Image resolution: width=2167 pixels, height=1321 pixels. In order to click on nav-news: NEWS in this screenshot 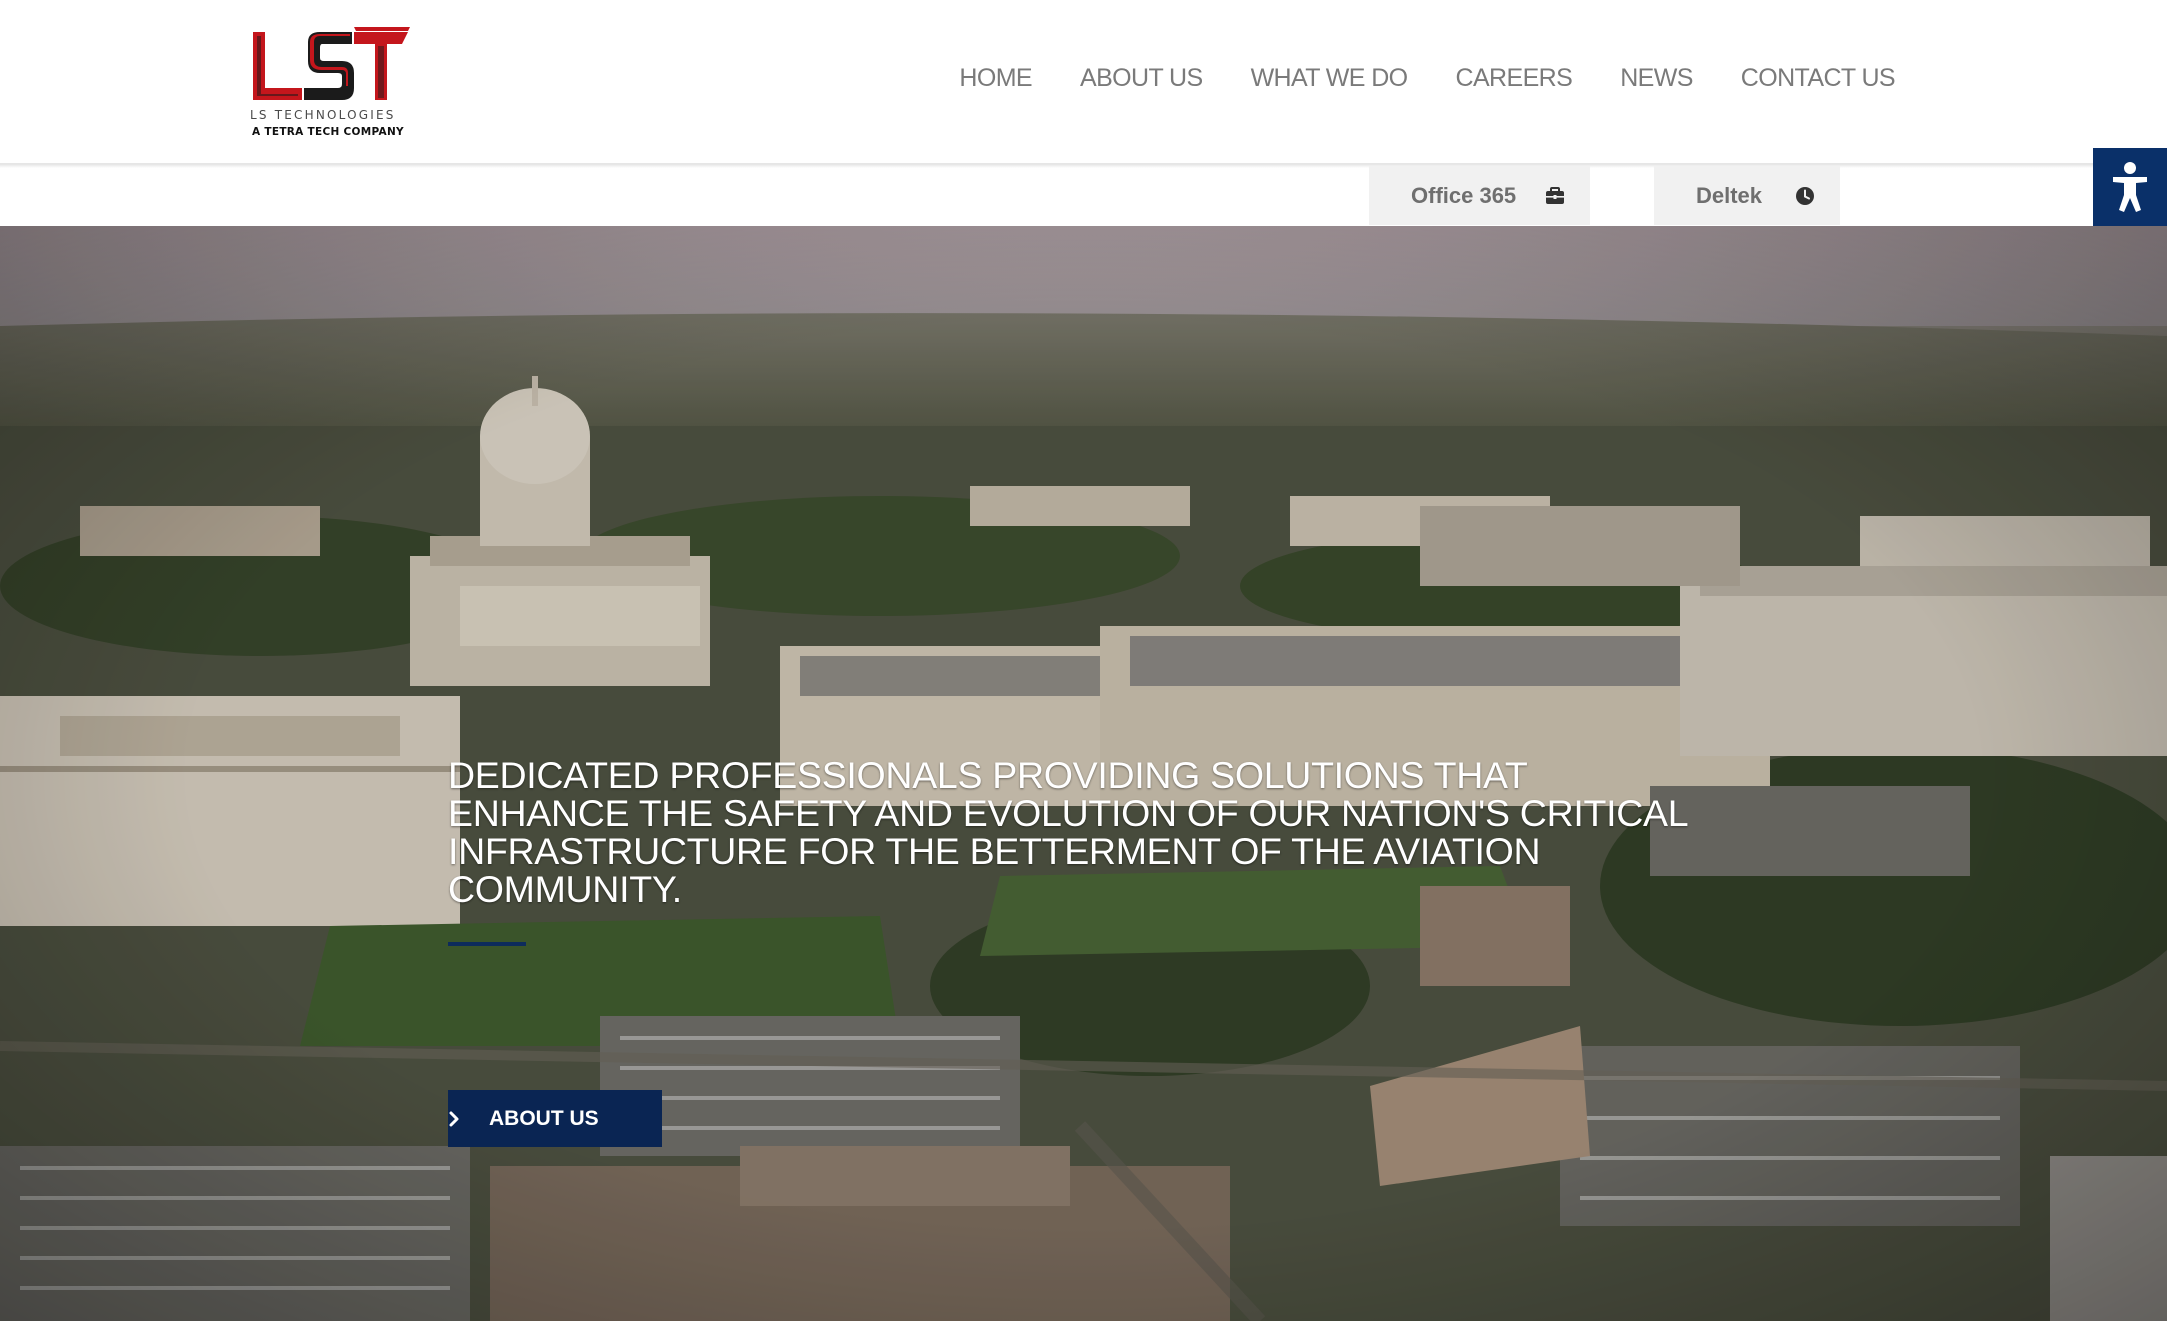, I will do `click(1656, 82)`.